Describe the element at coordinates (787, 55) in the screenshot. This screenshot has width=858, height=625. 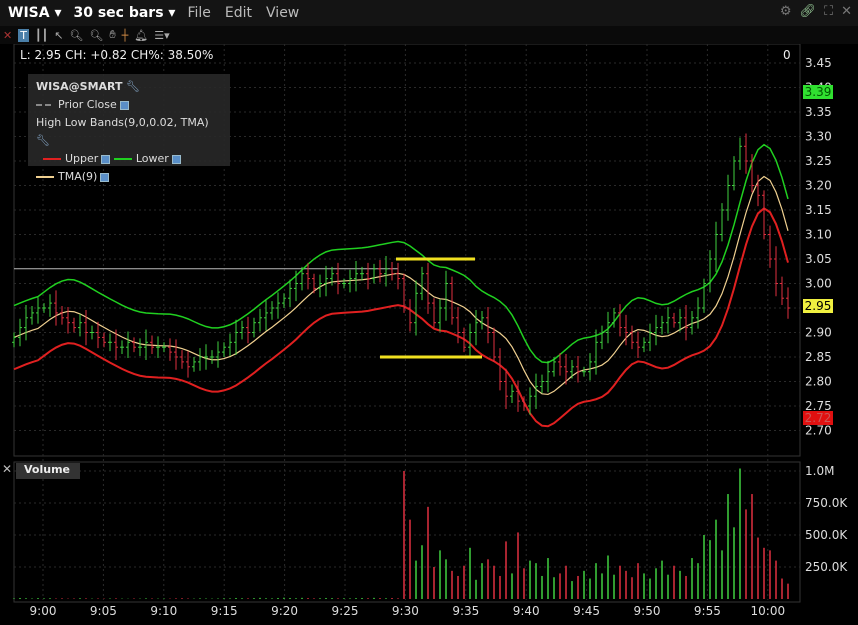
I see `pane-index: 0` at that location.